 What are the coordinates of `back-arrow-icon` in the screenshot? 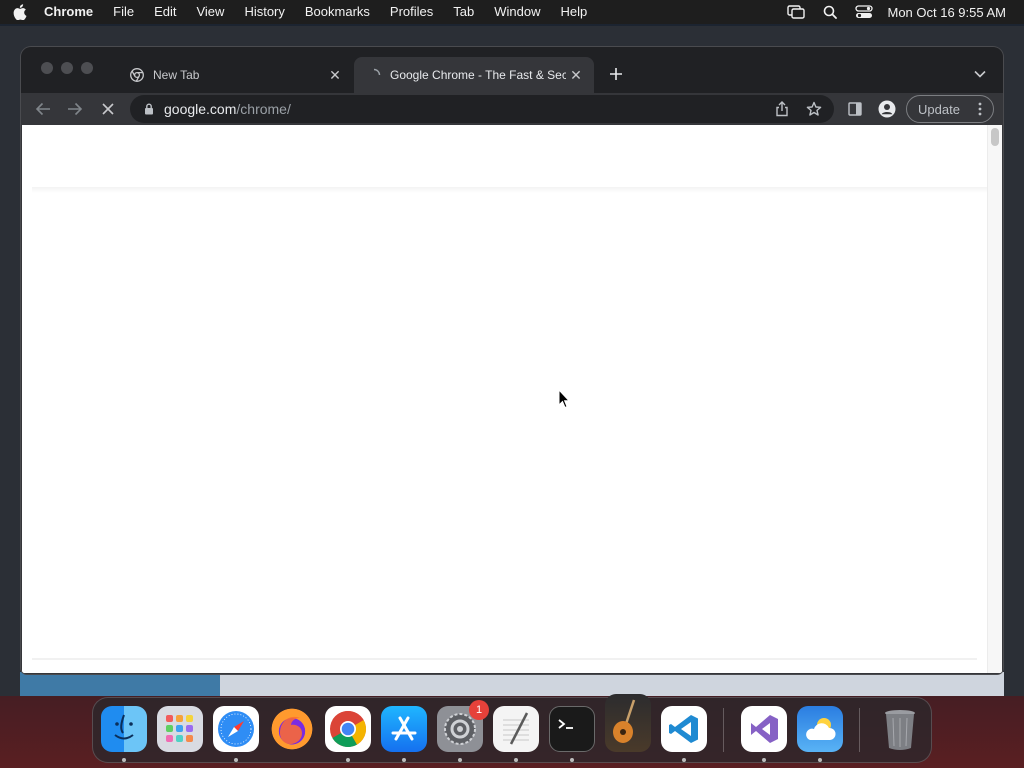 It's located at (43, 109).